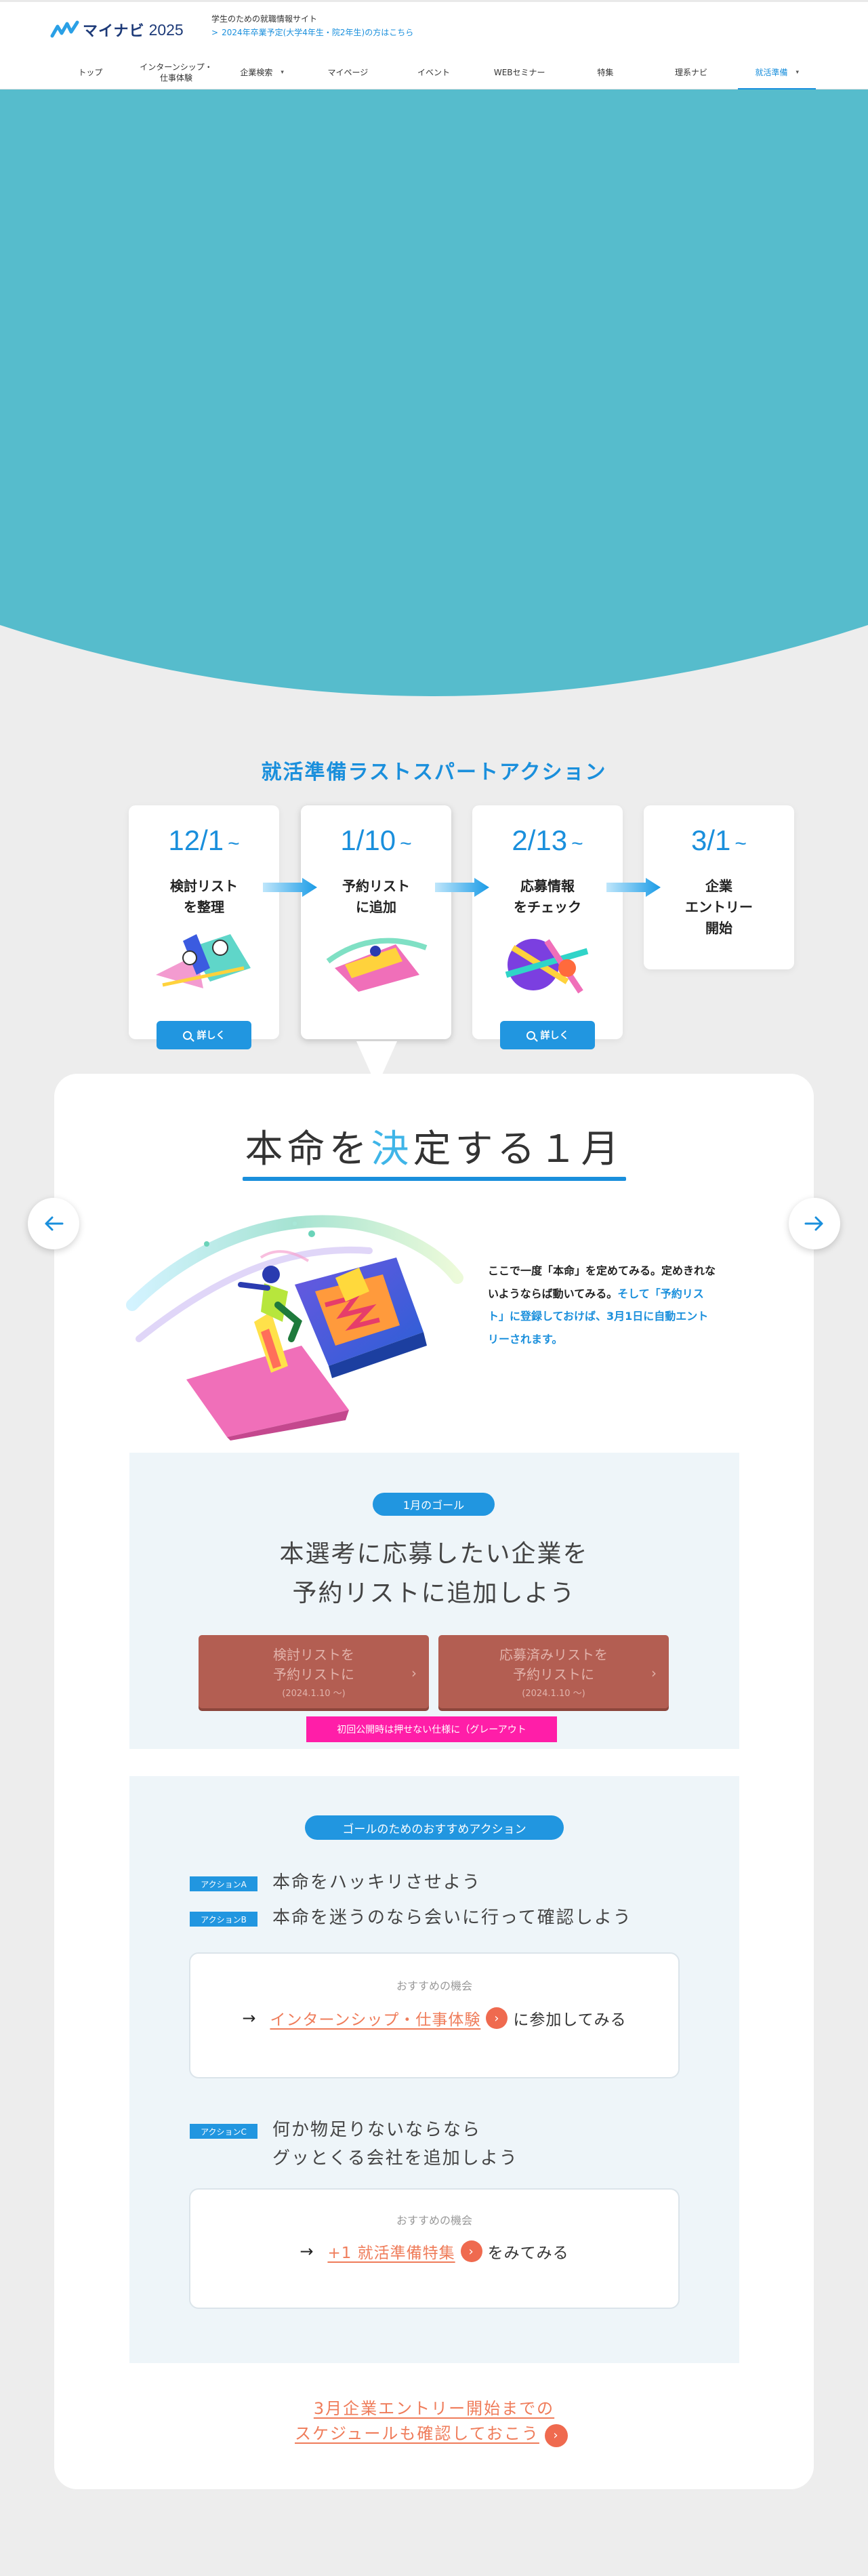  Describe the element at coordinates (431, 1729) in the screenshot. I see `disabled-note: 初回公開時は押せない仕様に（グレーアウト` at that location.